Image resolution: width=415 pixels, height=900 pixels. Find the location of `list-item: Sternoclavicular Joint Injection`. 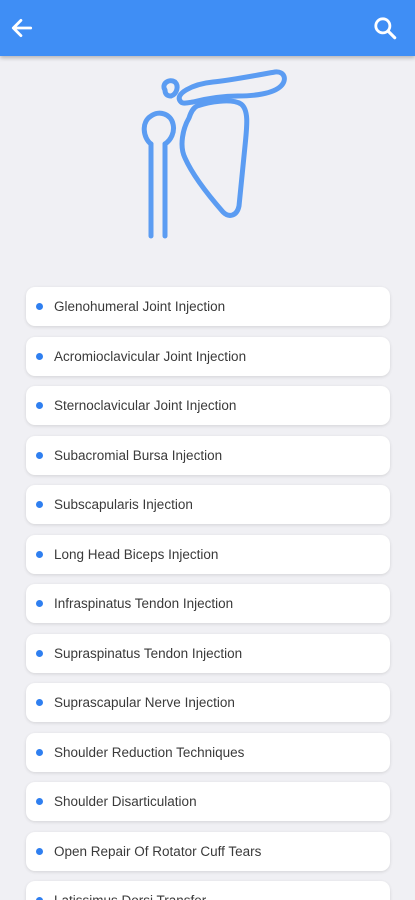

list-item: Sternoclavicular Joint Injection is located at coordinates (208, 405).